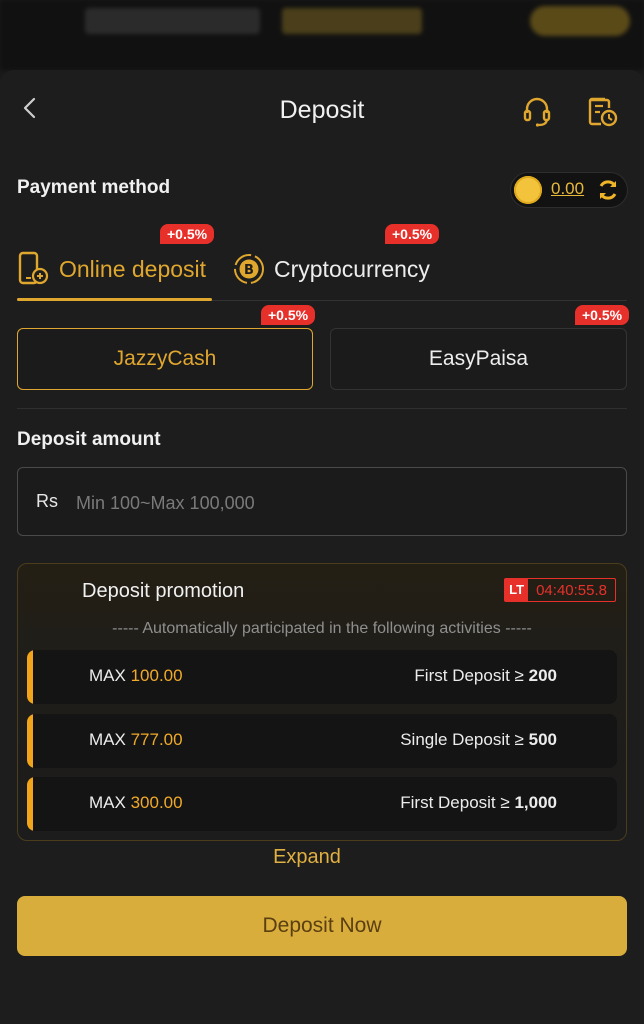 The width and height of the screenshot is (644, 1024). Describe the element at coordinates (336, 503) in the screenshot. I see `amount-input` at that location.